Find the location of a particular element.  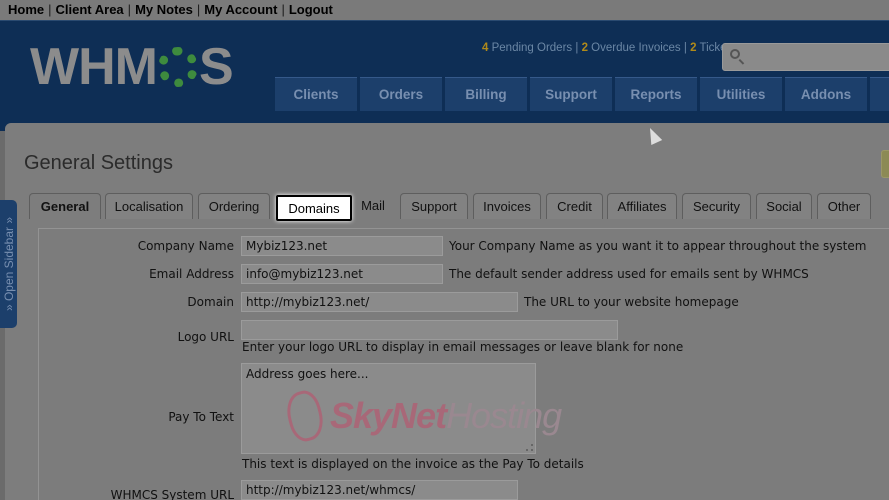

tab-invoices: Invoices is located at coordinates (507, 206).